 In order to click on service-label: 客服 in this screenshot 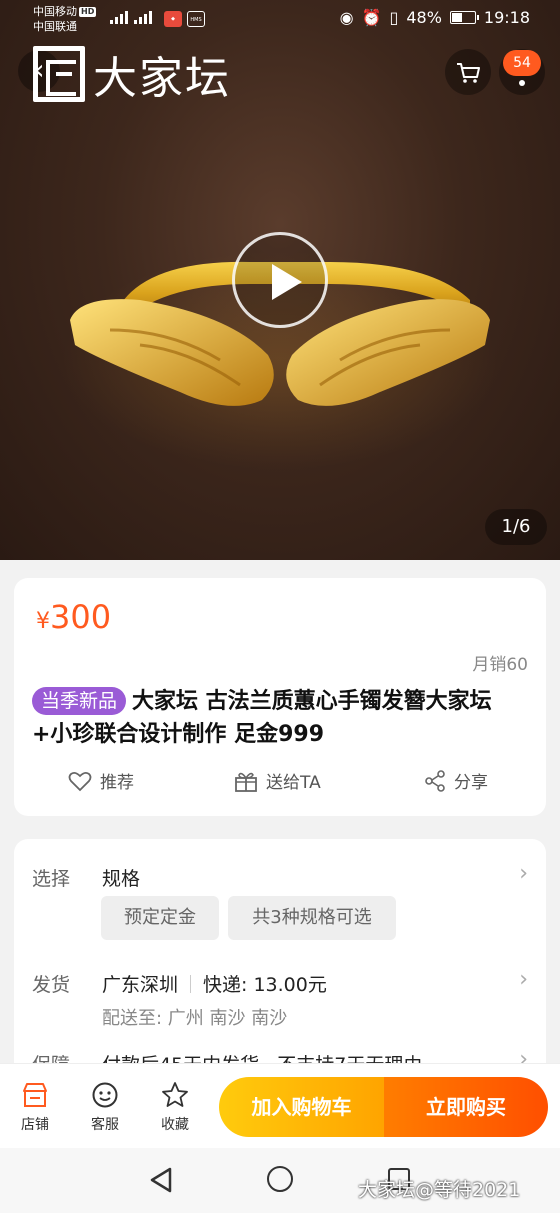, I will do `click(105, 1125)`.